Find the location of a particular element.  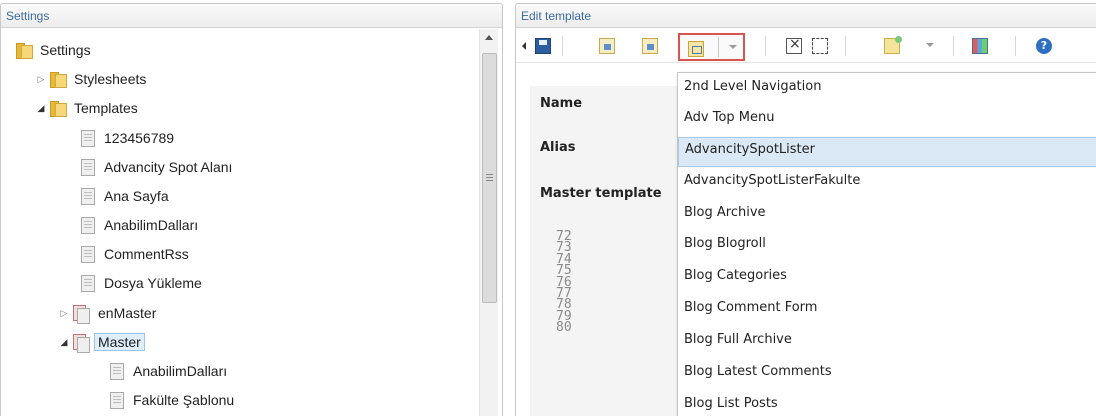

insert-field-icon is located at coordinates (607, 46).